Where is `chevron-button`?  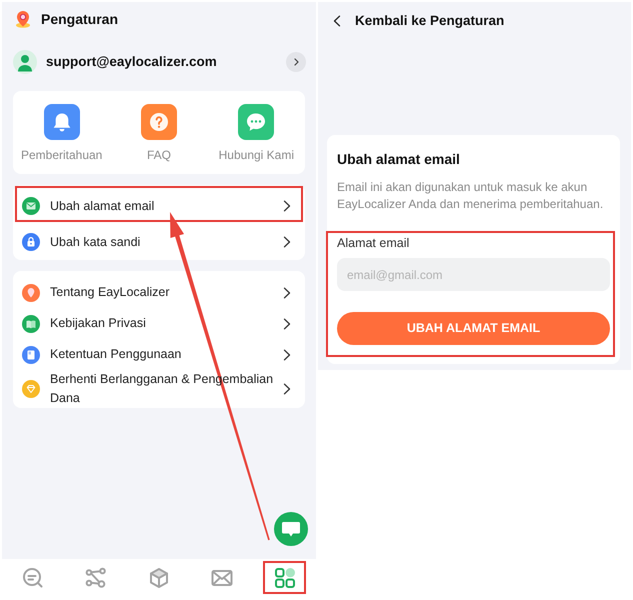
chevron-button is located at coordinates (296, 62).